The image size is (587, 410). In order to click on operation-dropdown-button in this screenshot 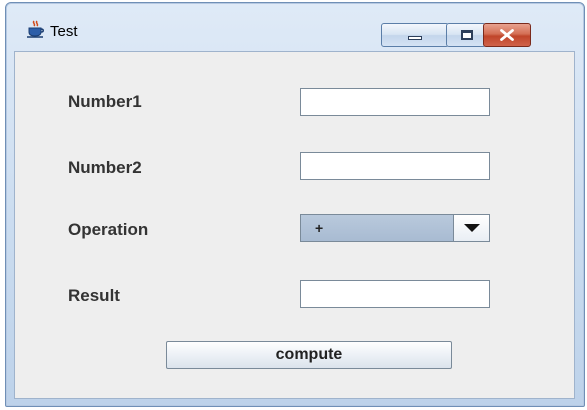, I will do `click(471, 228)`.